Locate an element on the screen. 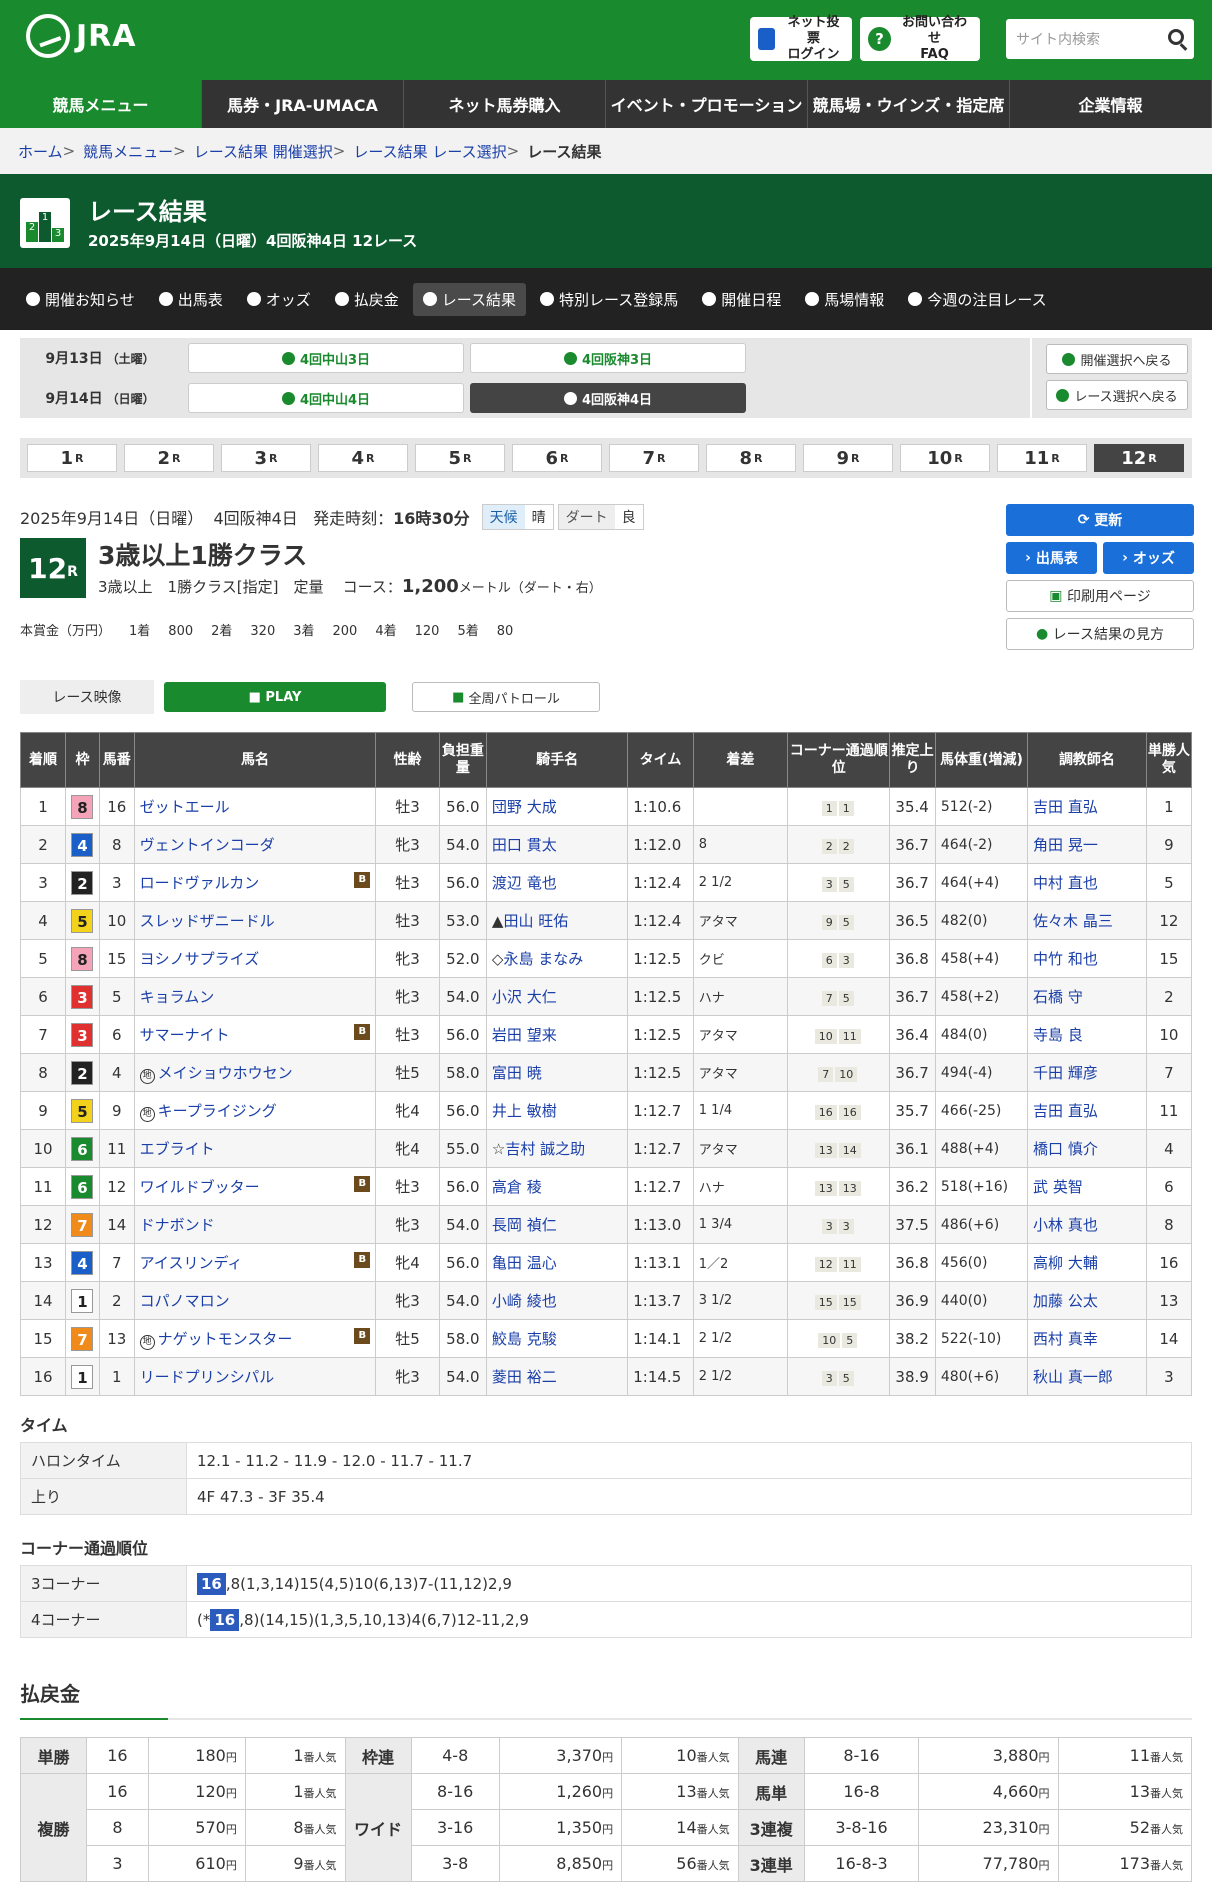 This screenshot has width=1212, height=1887. tab-item: 今週の注目レース is located at coordinates (977, 299).